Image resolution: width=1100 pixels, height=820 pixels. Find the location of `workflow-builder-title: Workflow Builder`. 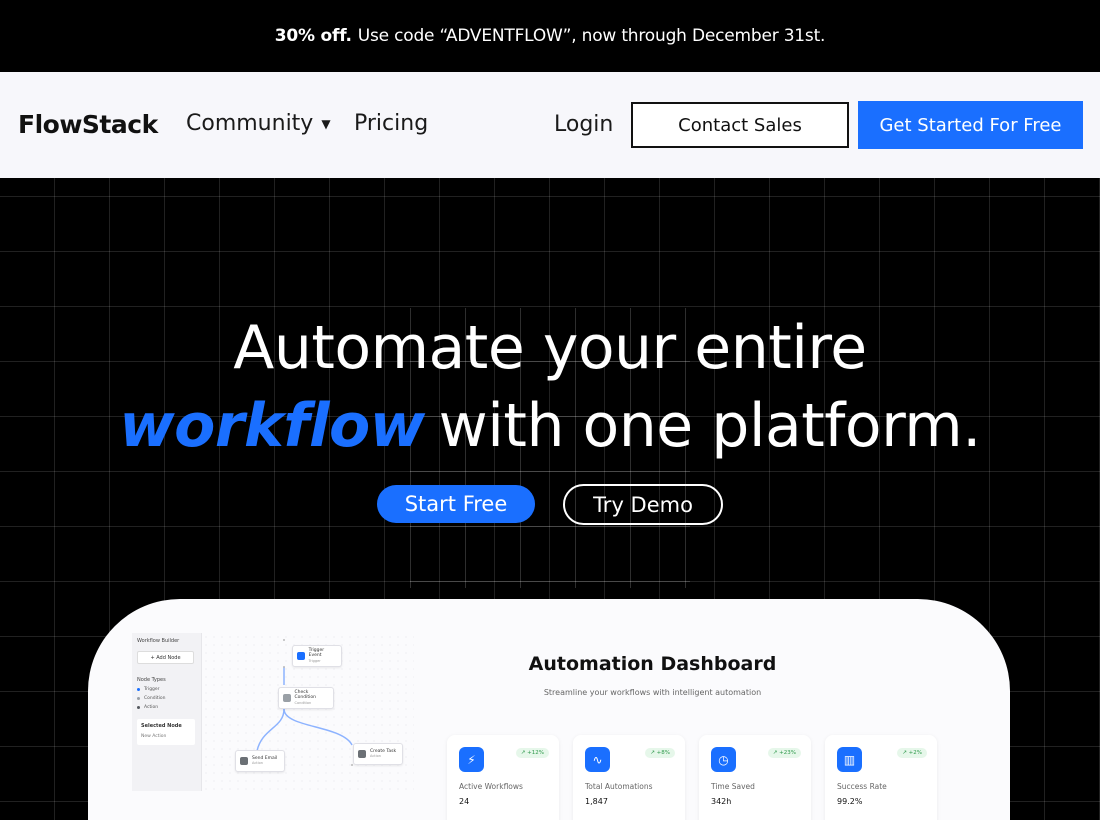

workflow-builder-title: Workflow Builder is located at coordinates (158, 641).